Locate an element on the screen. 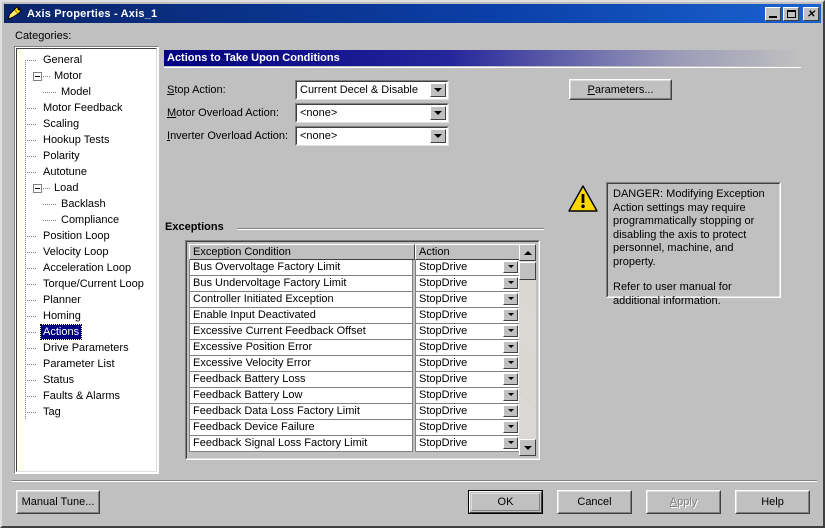 The height and width of the screenshot is (528, 825). scrollbar-track is located at coordinates (527, 350).